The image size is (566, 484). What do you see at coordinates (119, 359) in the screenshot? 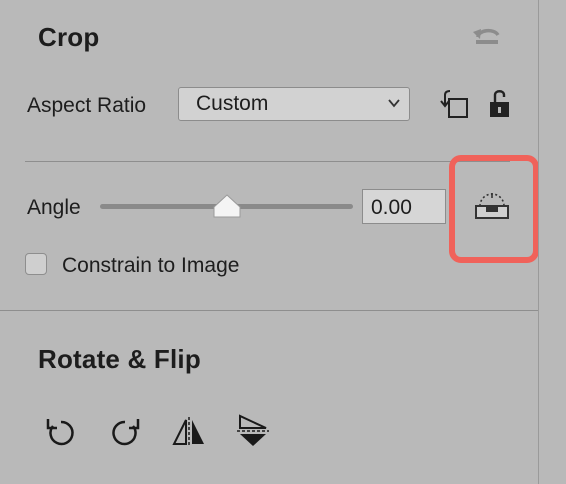
I see `rotate-flip-section-title: Rotate & Flip` at bounding box center [119, 359].